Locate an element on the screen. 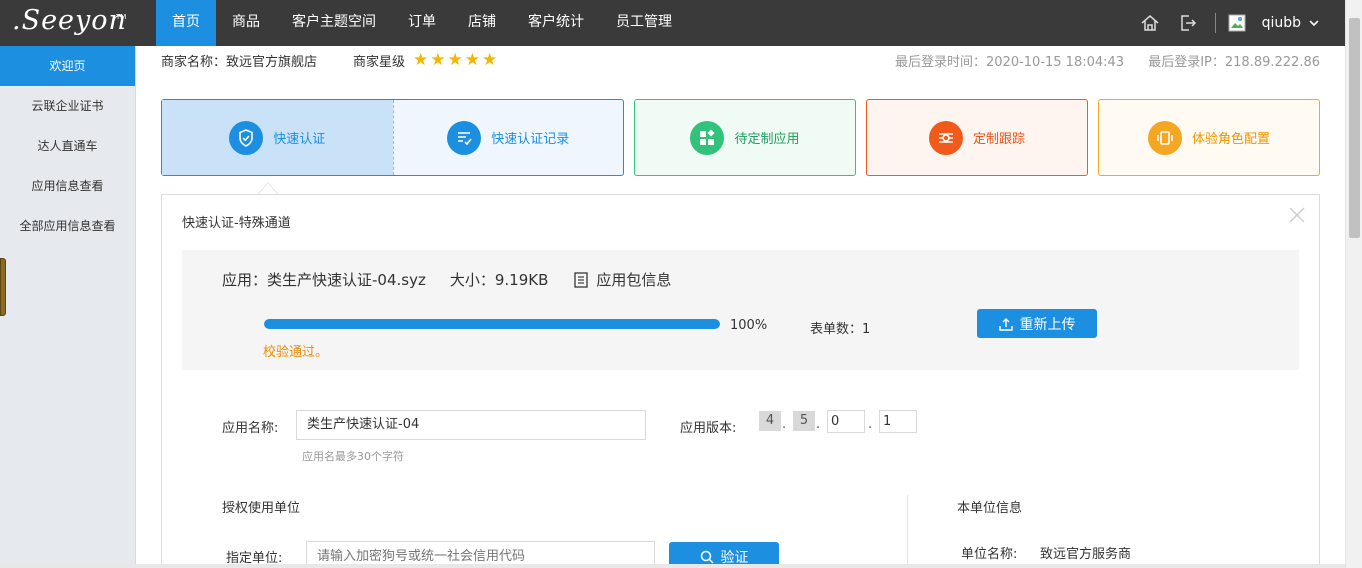 The height and width of the screenshot is (568, 1362). upload-progress-bar is located at coordinates (492, 324).